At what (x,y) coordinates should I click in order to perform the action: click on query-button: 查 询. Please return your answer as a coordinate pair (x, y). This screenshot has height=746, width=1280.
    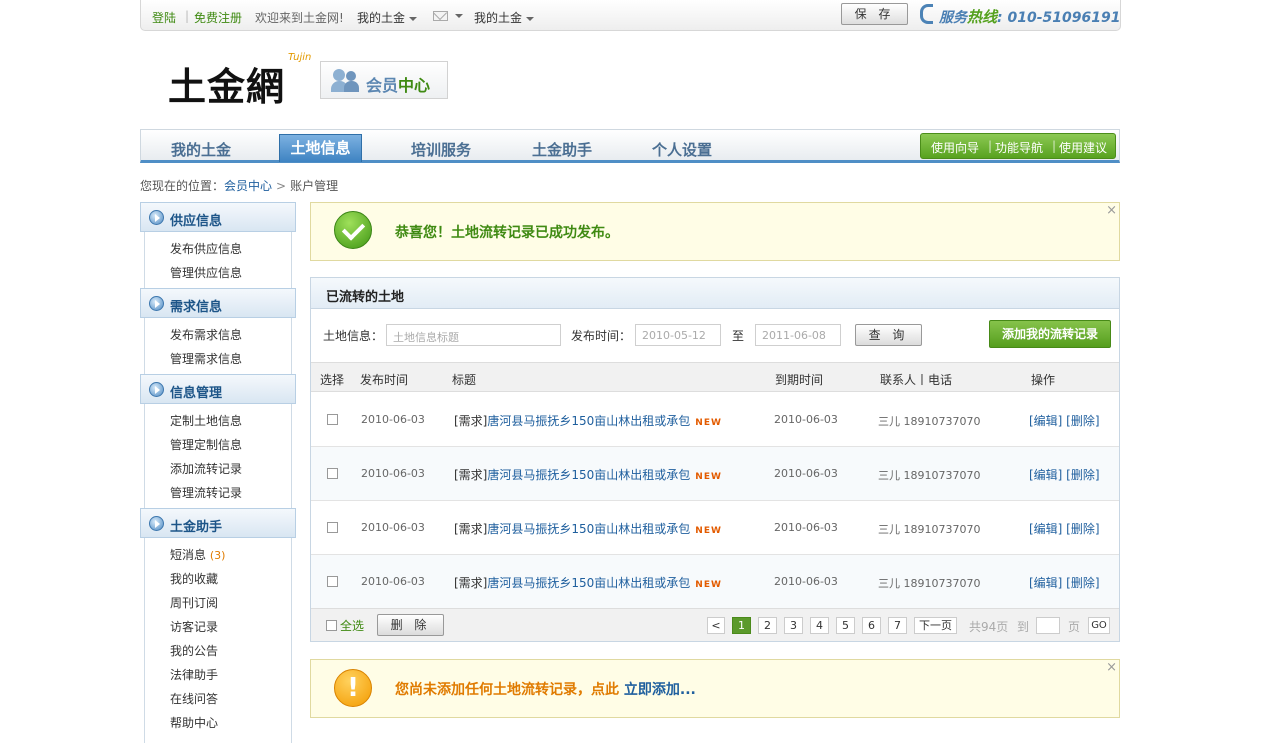
    Looking at the image, I should click on (888, 335).